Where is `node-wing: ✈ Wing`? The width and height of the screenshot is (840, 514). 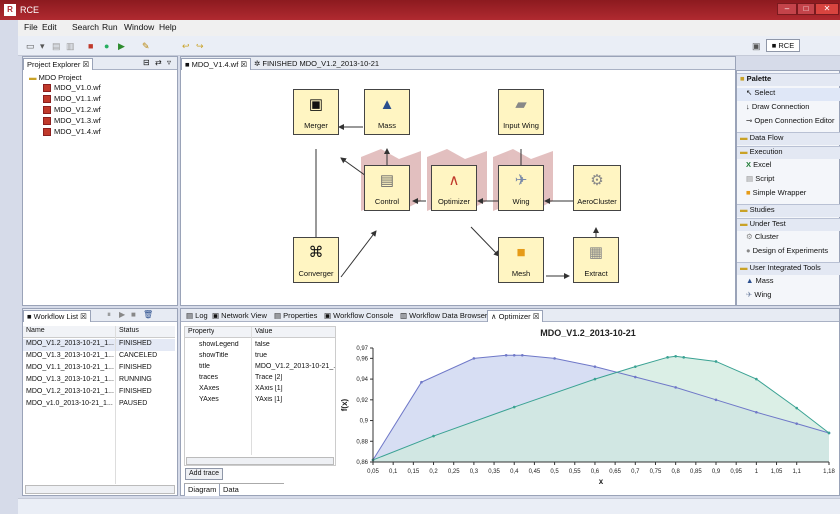 node-wing: ✈ Wing is located at coordinates (521, 188).